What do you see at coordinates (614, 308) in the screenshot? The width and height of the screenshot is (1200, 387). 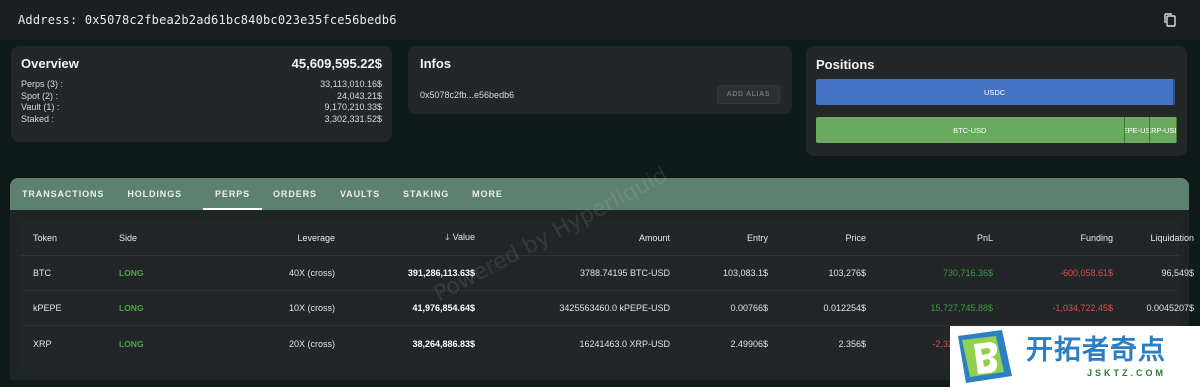 I see `cell-amount: 3425563460.0 kPEPE-USD` at bounding box center [614, 308].